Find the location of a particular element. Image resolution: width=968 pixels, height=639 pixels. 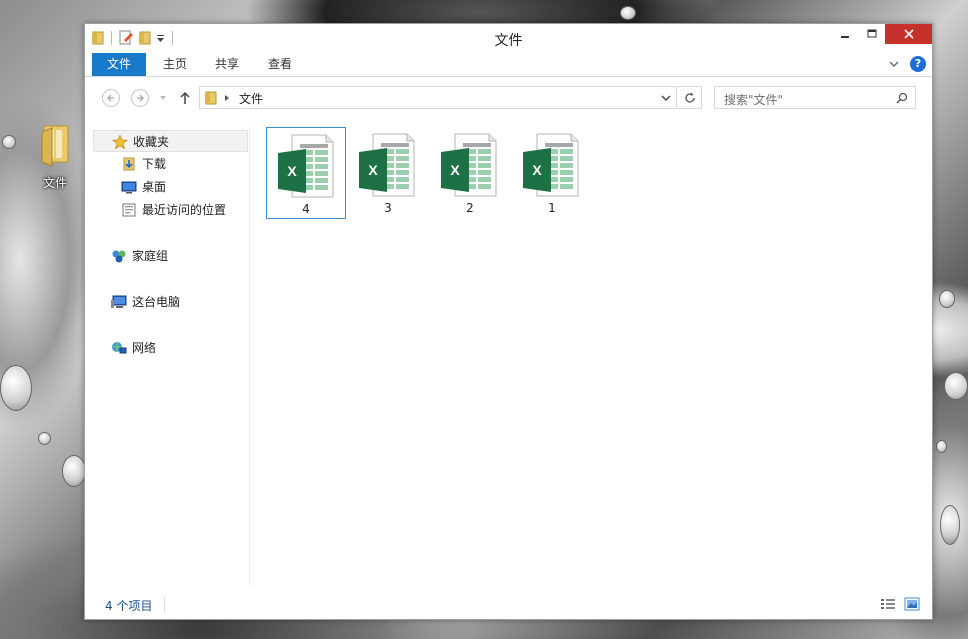

details-view-icon is located at coordinates (888, 604).